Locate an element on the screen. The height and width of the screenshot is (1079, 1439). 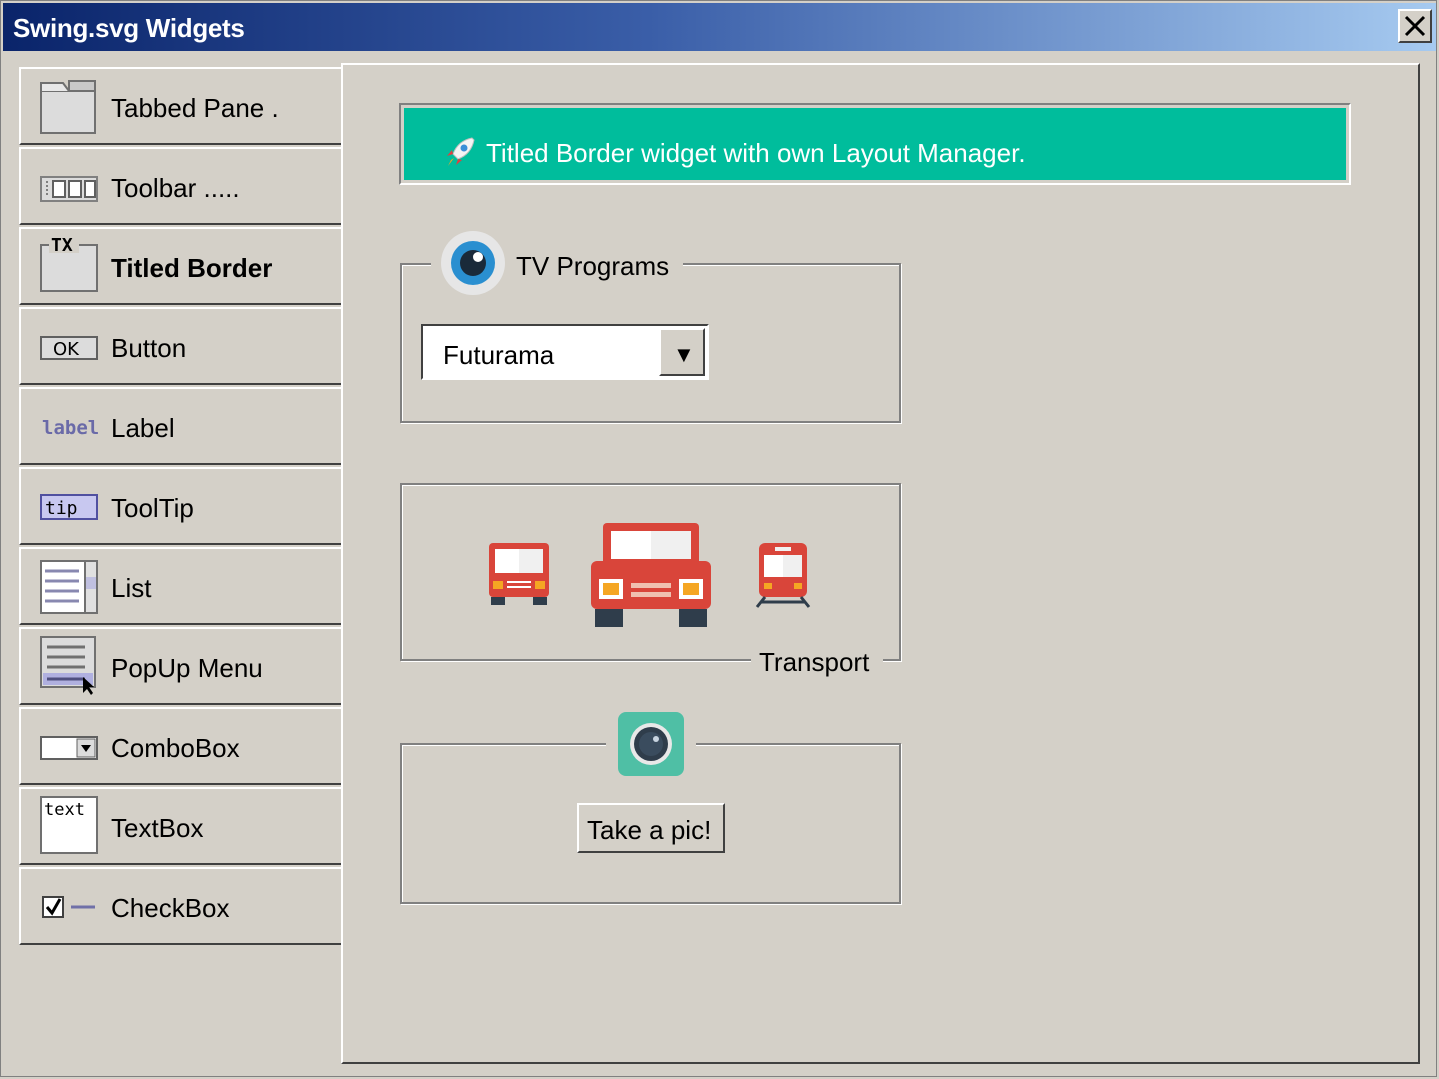
popup-menu-icon is located at coordinates (68, 665).